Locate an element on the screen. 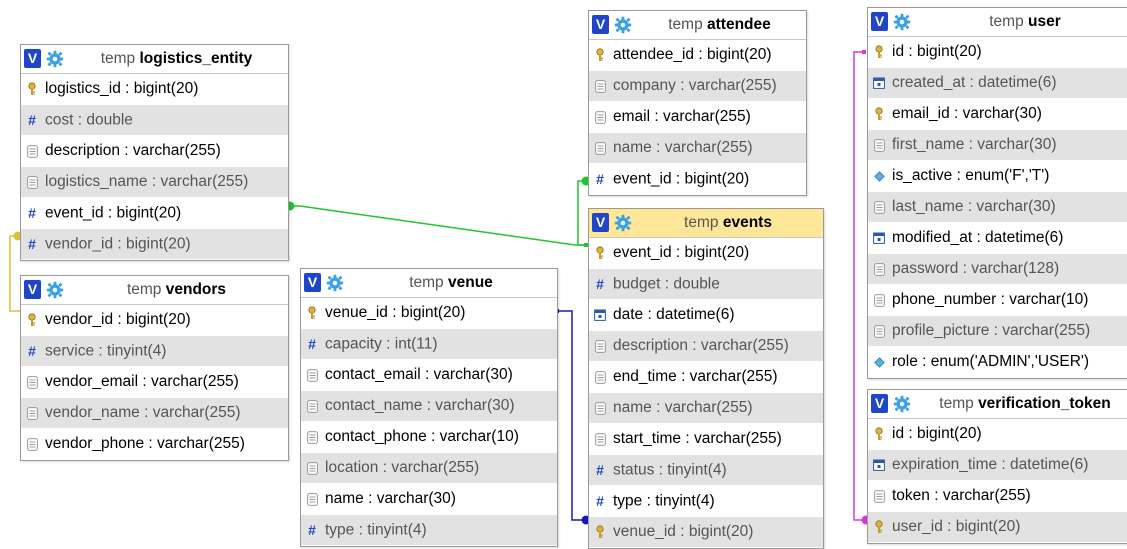 This screenshot has width=1127, height=549. column-row: role : enum('ADMIN','USER') is located at coordinates (997, 362).